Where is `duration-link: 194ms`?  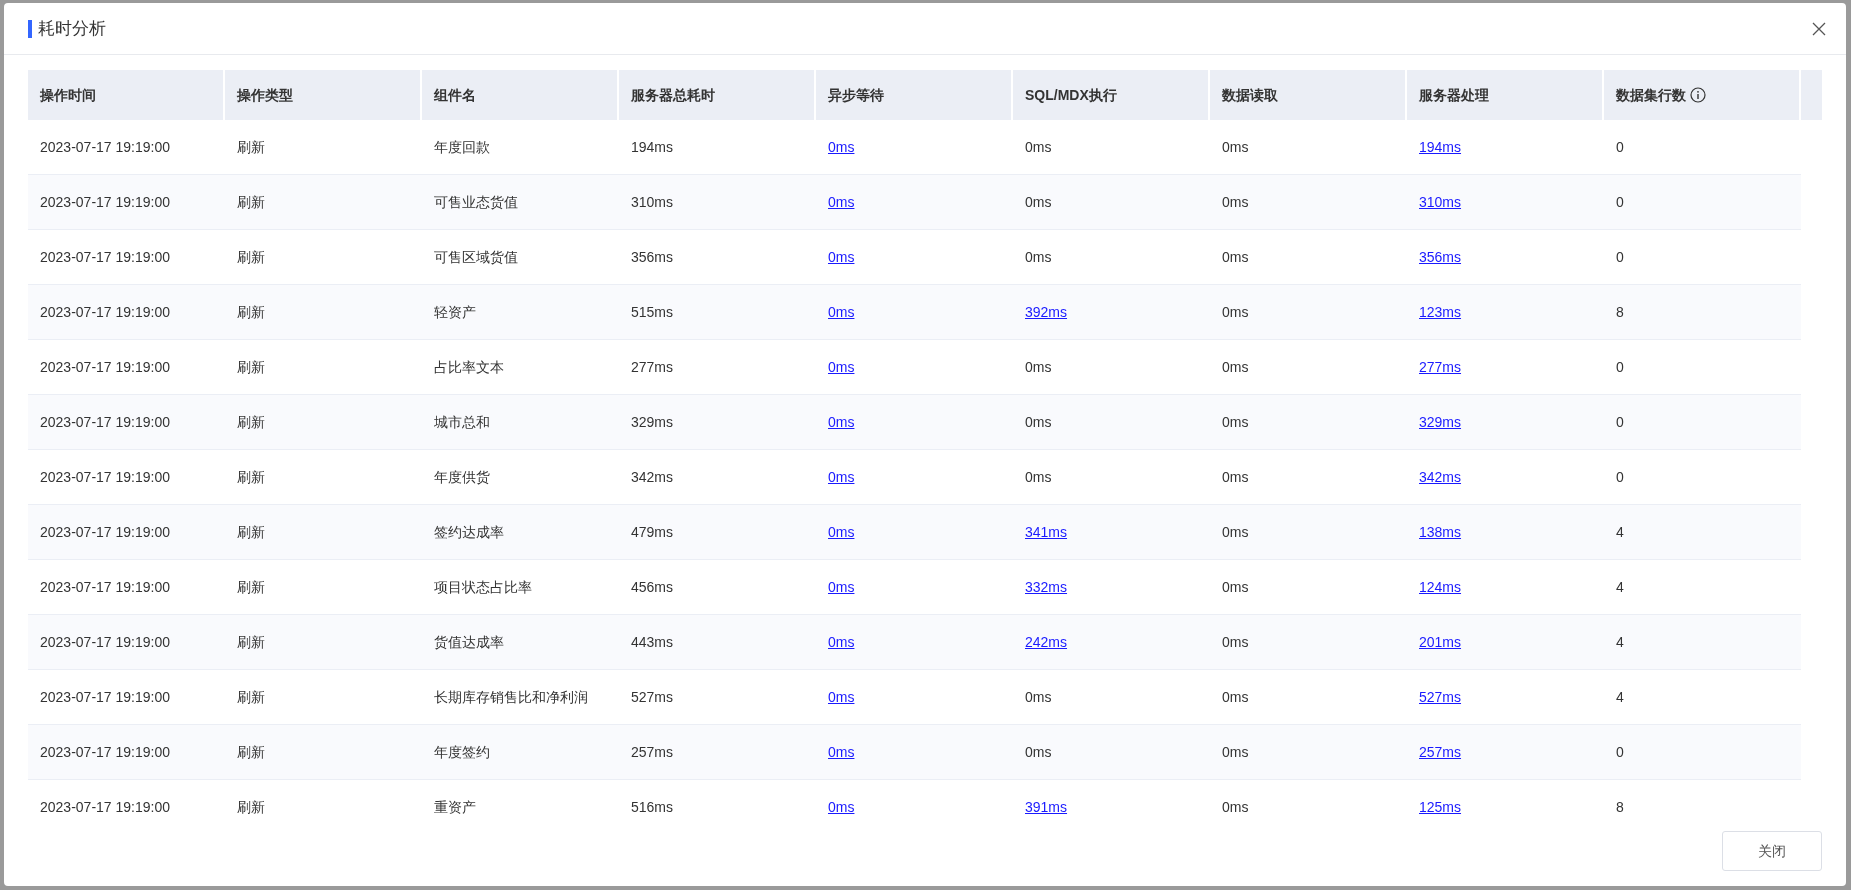
duration-link: 194ms is located at coordinates (1440, 147).